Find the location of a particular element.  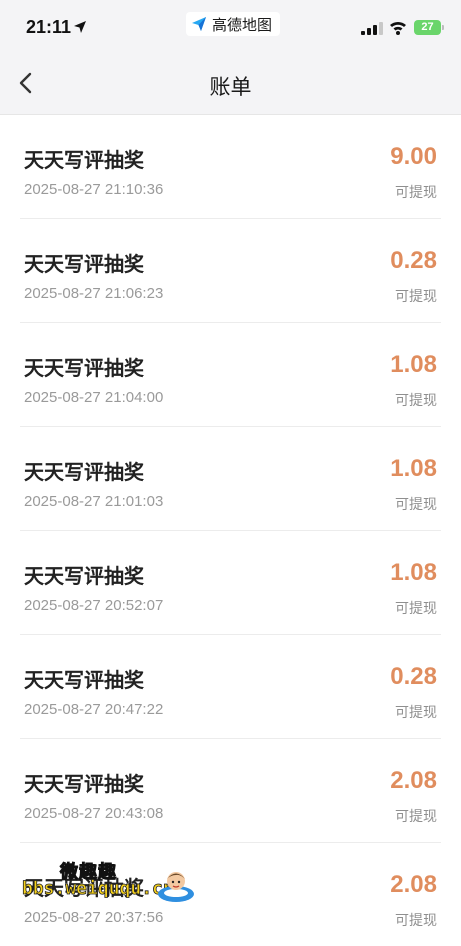

bill-time: 2025-08-27 20:37:56 is located at coordinates (94, 917).